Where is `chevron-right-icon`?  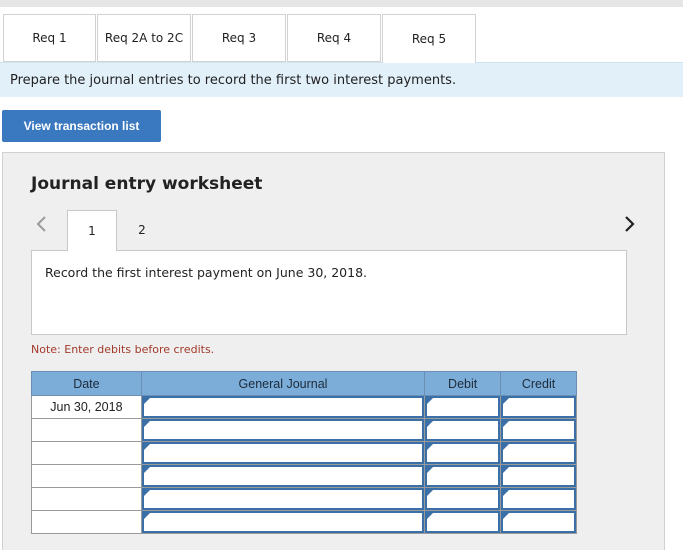
chevron-right-icon is located at coordinates (629, 224).